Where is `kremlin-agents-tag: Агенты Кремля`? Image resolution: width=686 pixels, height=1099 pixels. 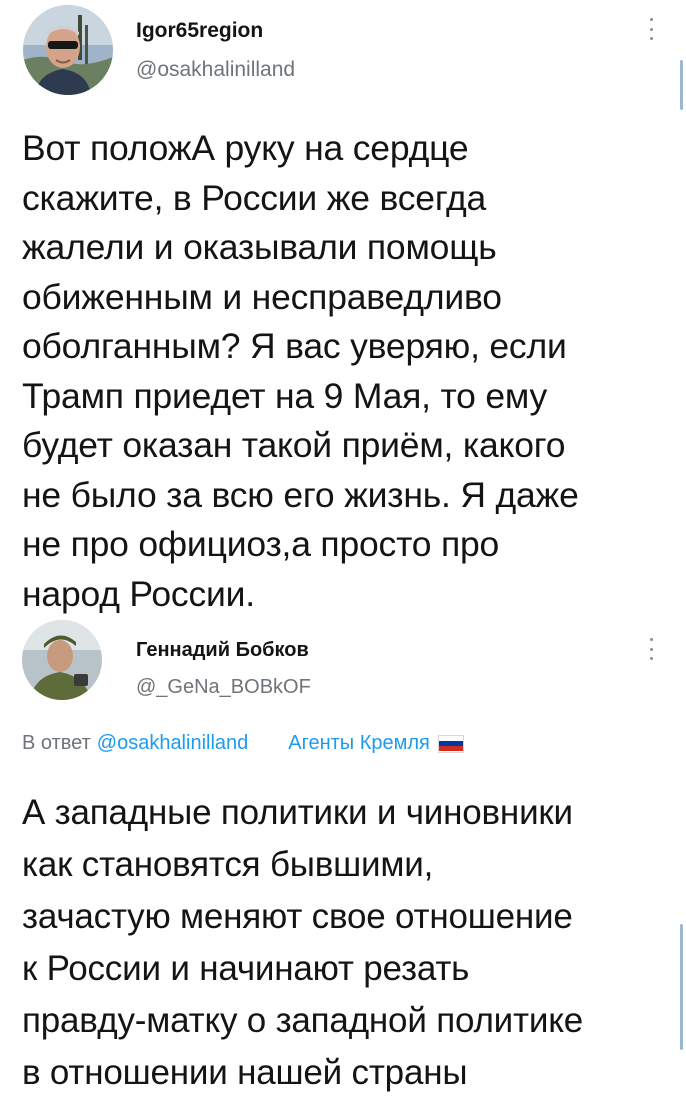 kremlin-agents-tag: Агенты Кремля is located at coordinates (359, 743).